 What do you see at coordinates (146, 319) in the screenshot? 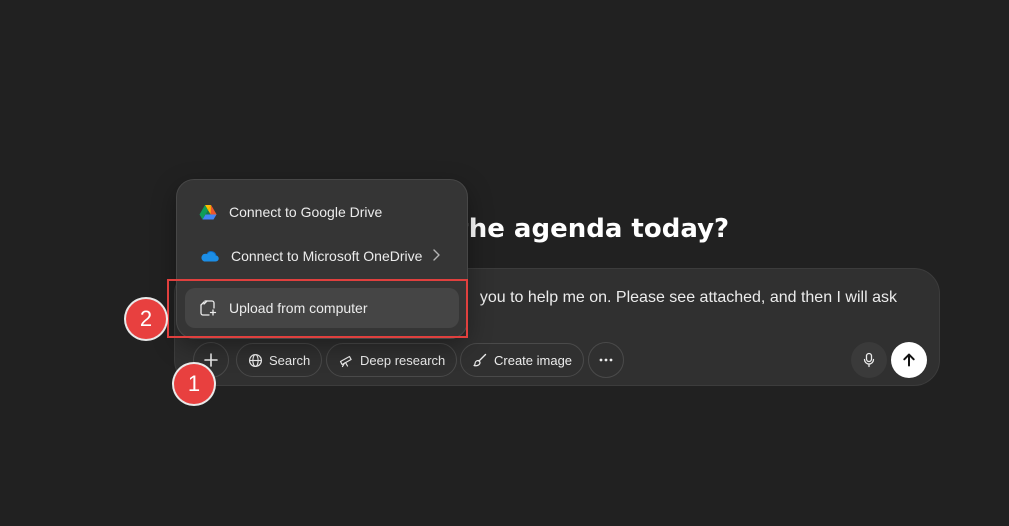
I see `annotation-step-badge-2: 2` at bounding box center [146, 319].